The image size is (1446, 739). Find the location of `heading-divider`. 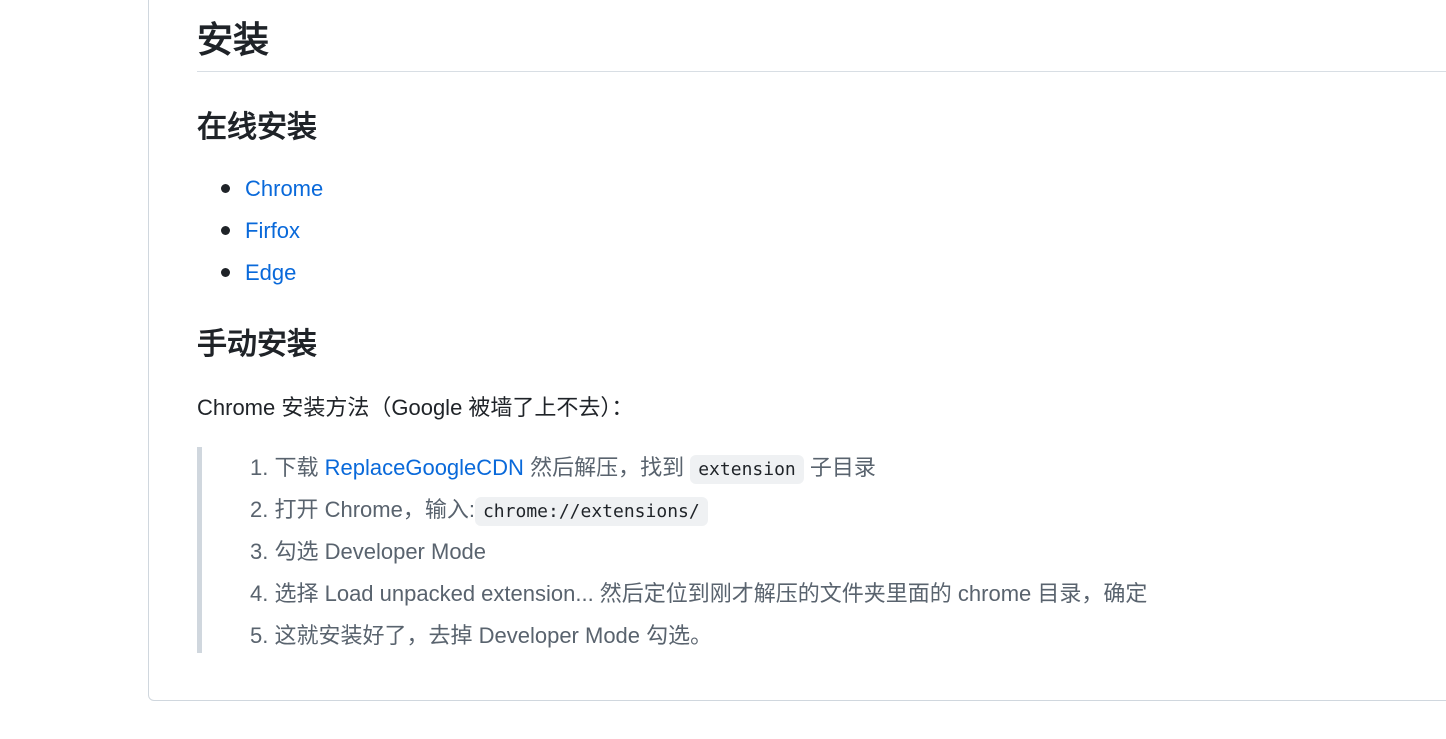

heading-divider is located at coordinates (821, 71).